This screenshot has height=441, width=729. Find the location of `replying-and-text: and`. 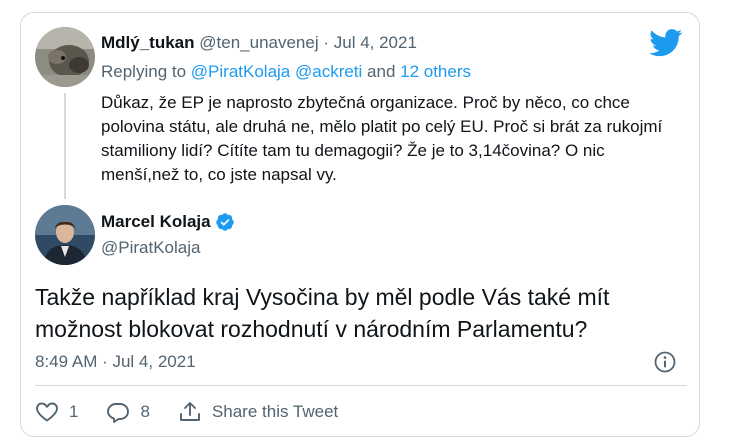

replying-and-text: and is located at coordinates (381, 71).